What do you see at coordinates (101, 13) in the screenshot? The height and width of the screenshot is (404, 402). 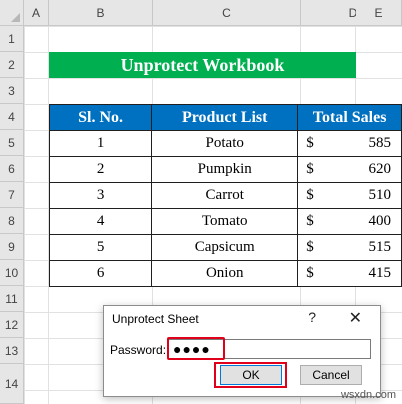 I see `column-header-b: B` at bounding box center [101, 13].